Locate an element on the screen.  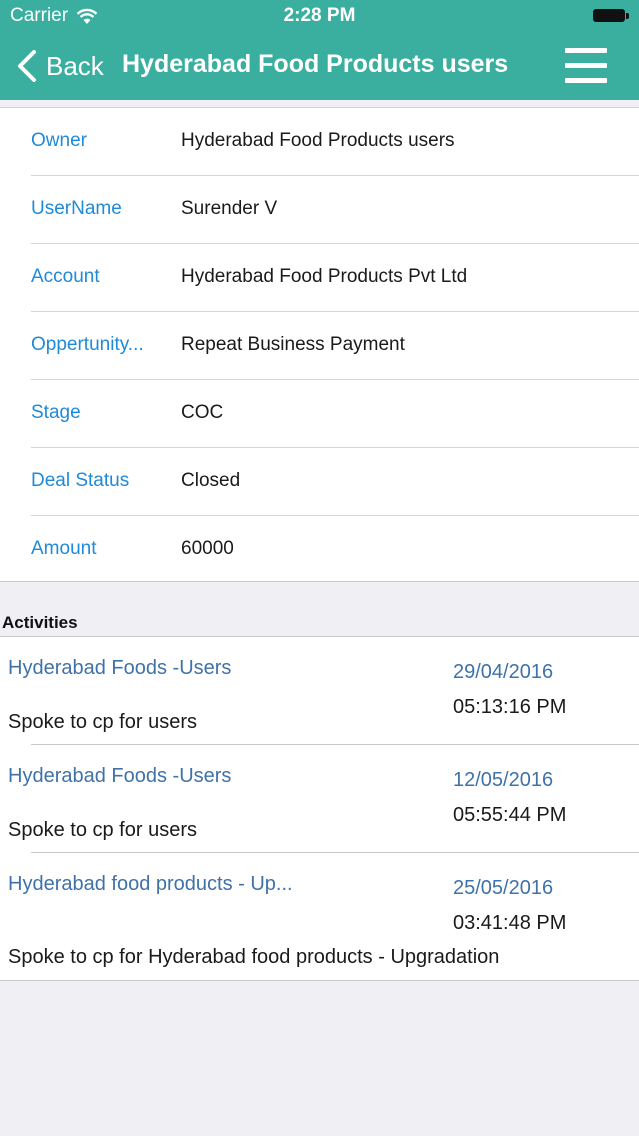
activity-time: 05:13:16 PM is located at coordinates (510, 707).